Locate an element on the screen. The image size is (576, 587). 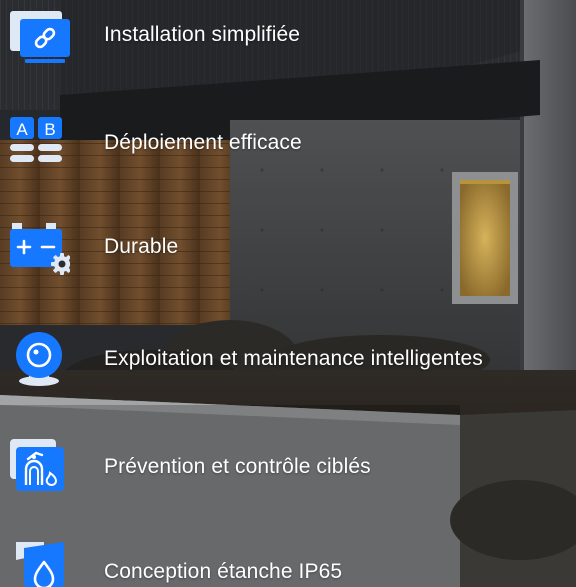
camera-icon is located at coordinates (39, 359).